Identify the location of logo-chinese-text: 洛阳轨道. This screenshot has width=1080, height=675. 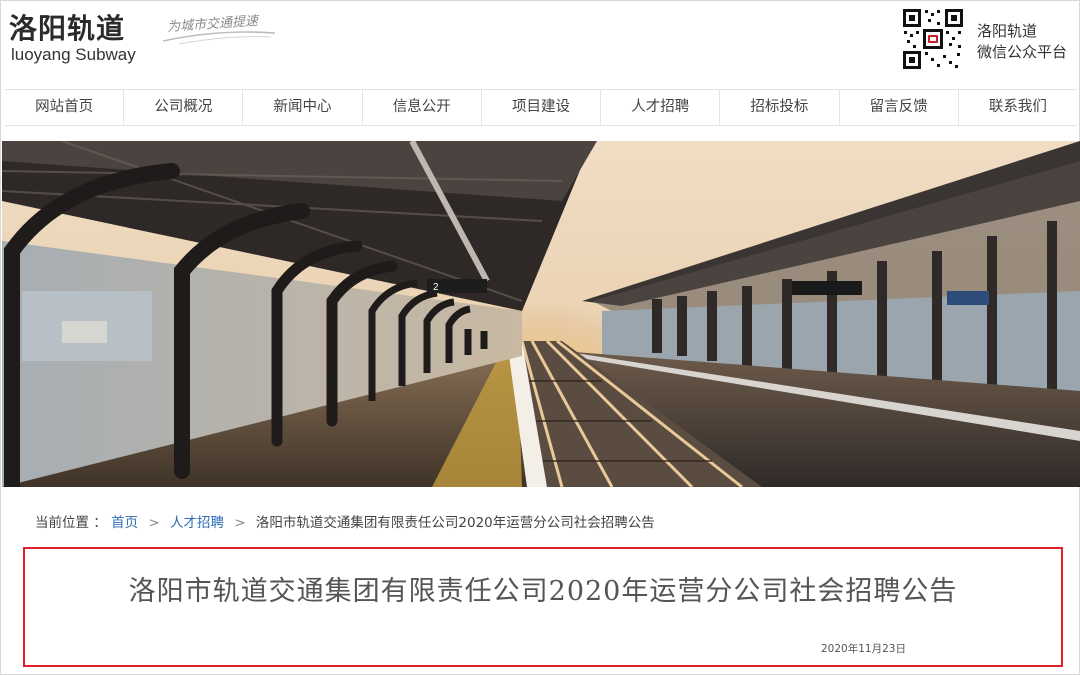
(67, 28).